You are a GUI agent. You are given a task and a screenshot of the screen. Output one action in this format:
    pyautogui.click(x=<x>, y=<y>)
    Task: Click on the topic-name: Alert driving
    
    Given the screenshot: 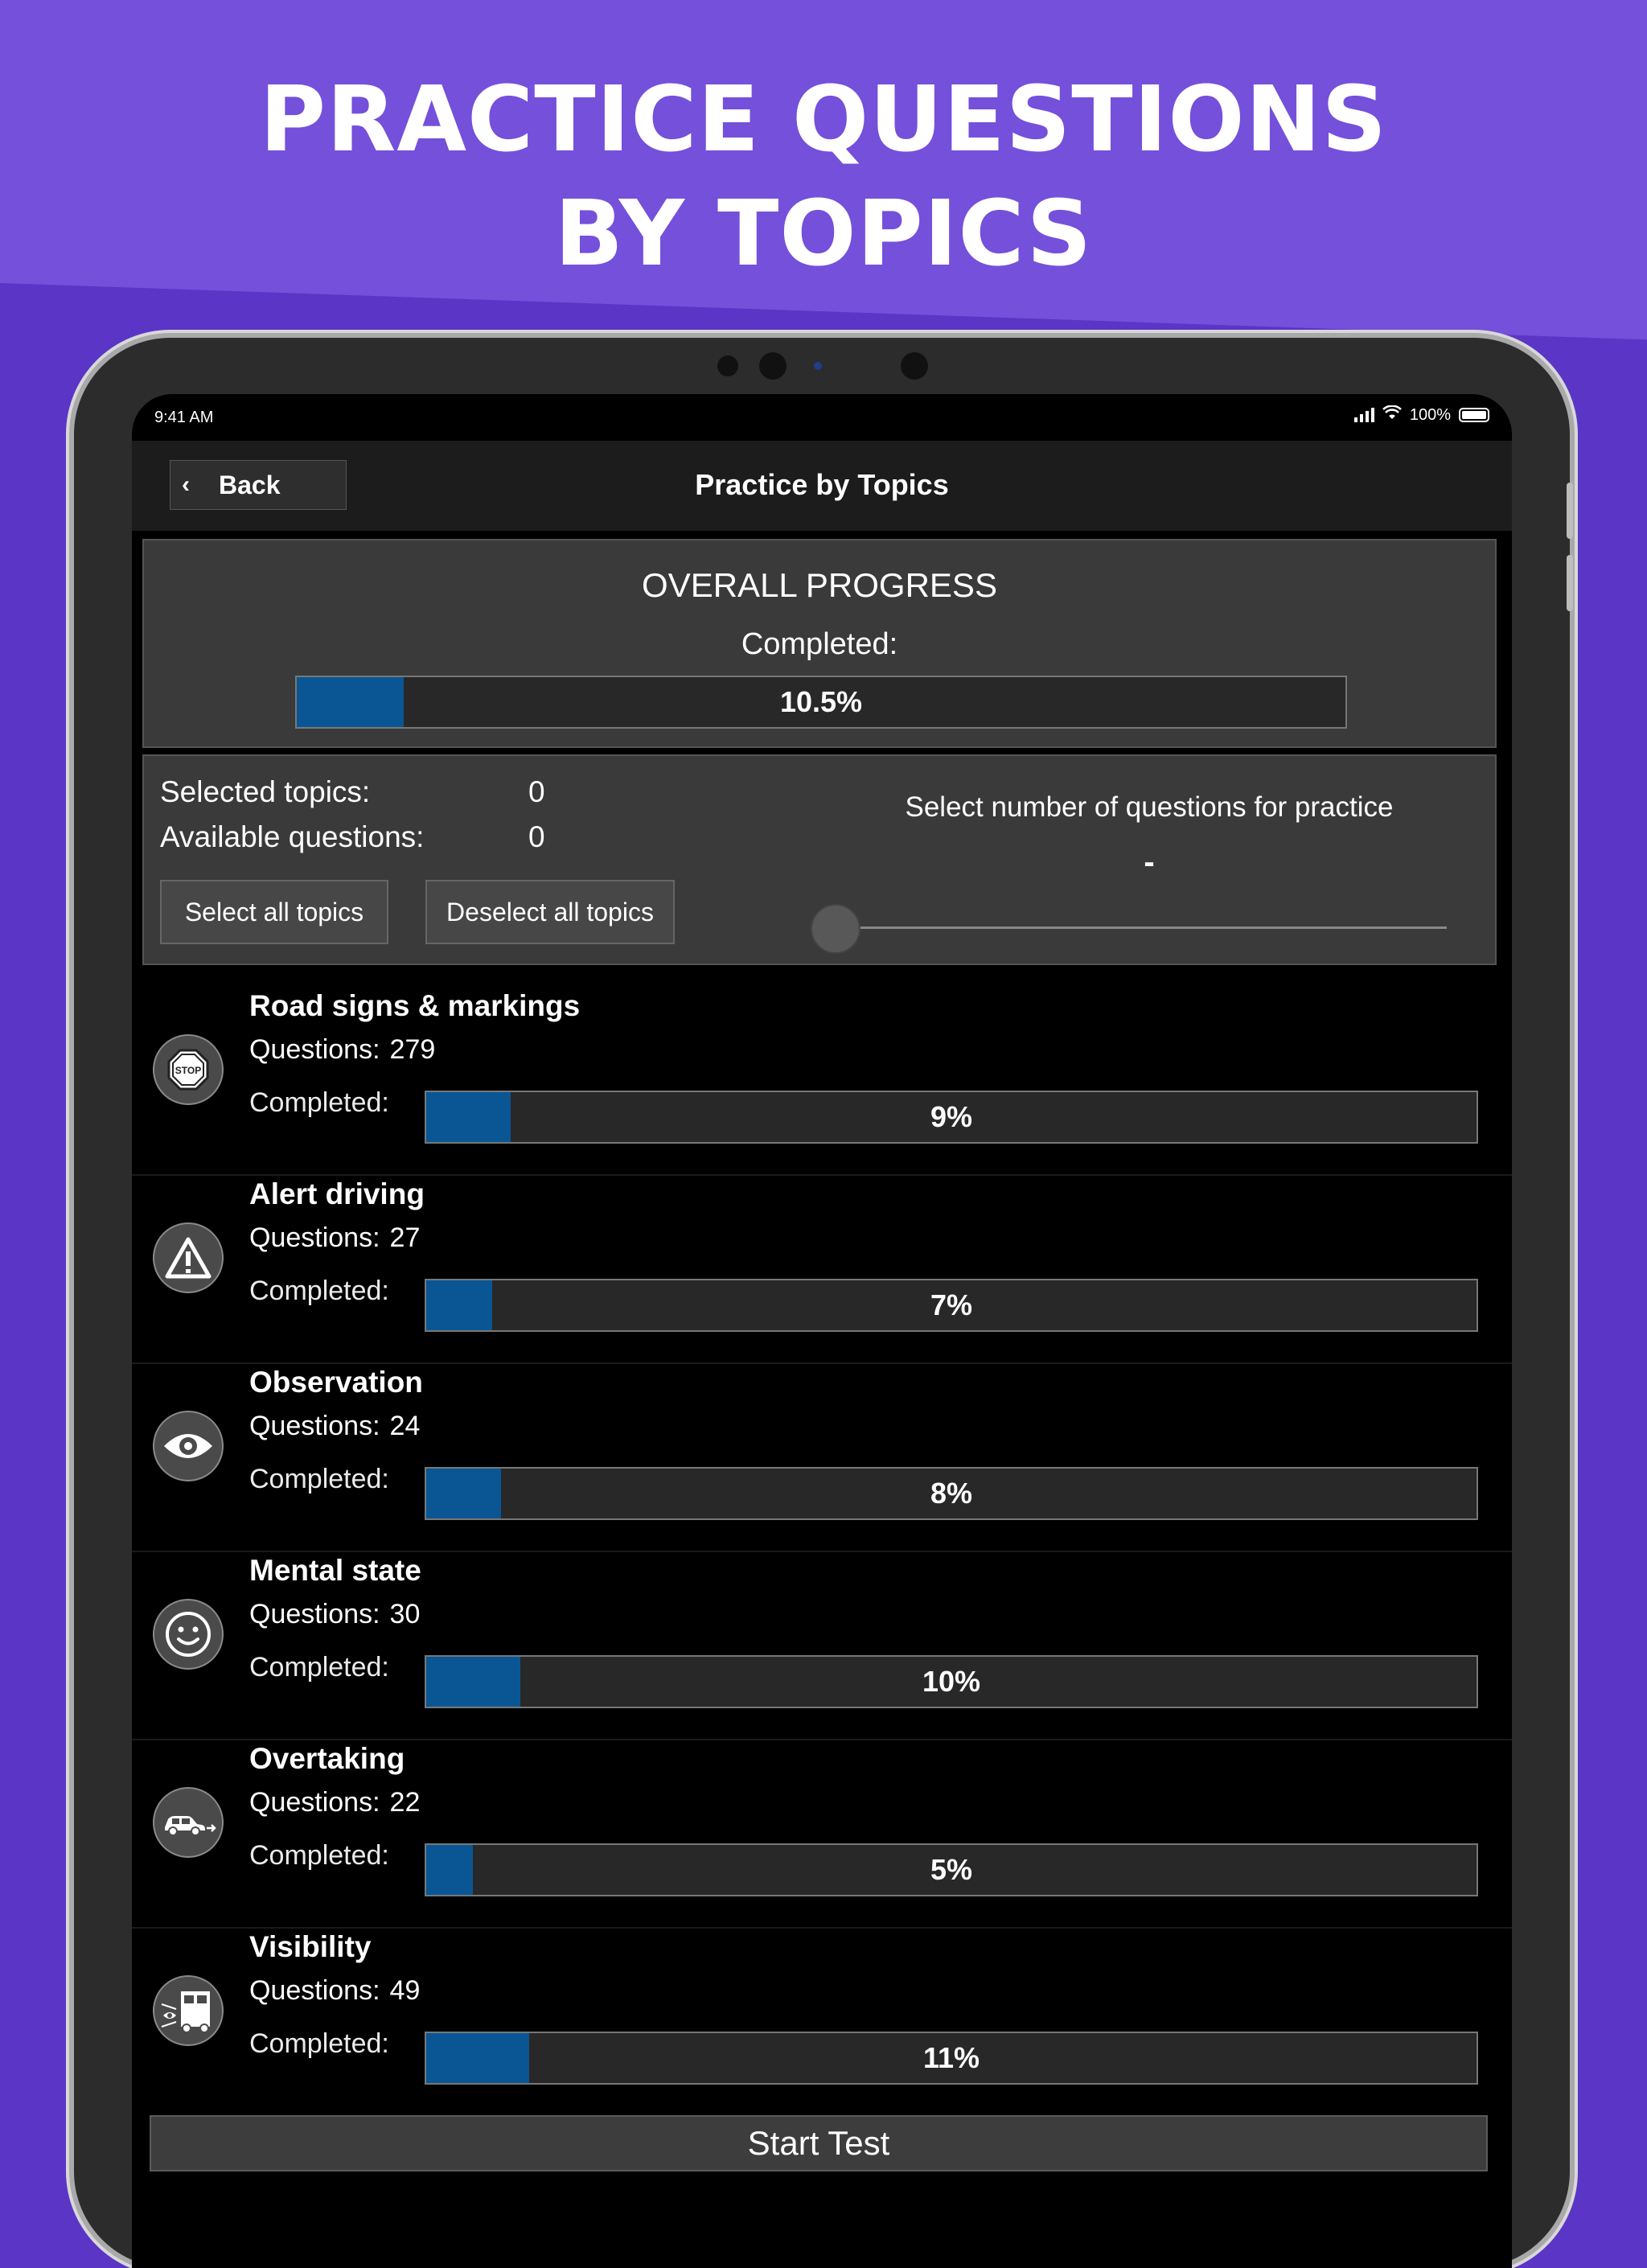 What is the action you would take?
    pyautogui.click(x=337, y=1193)
    